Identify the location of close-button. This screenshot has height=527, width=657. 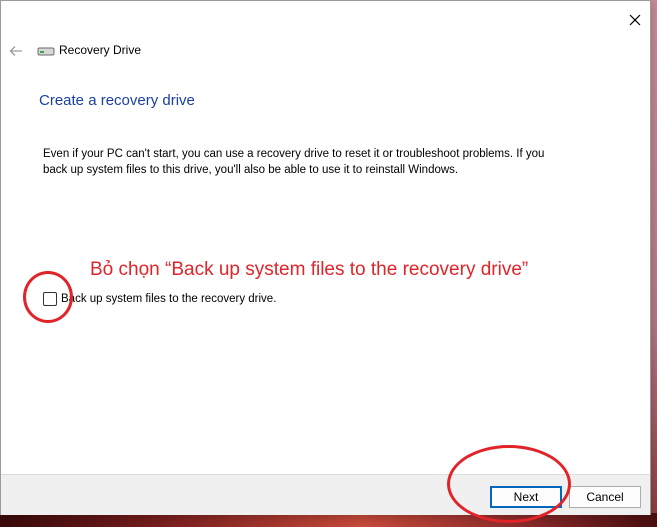
(635, 20).